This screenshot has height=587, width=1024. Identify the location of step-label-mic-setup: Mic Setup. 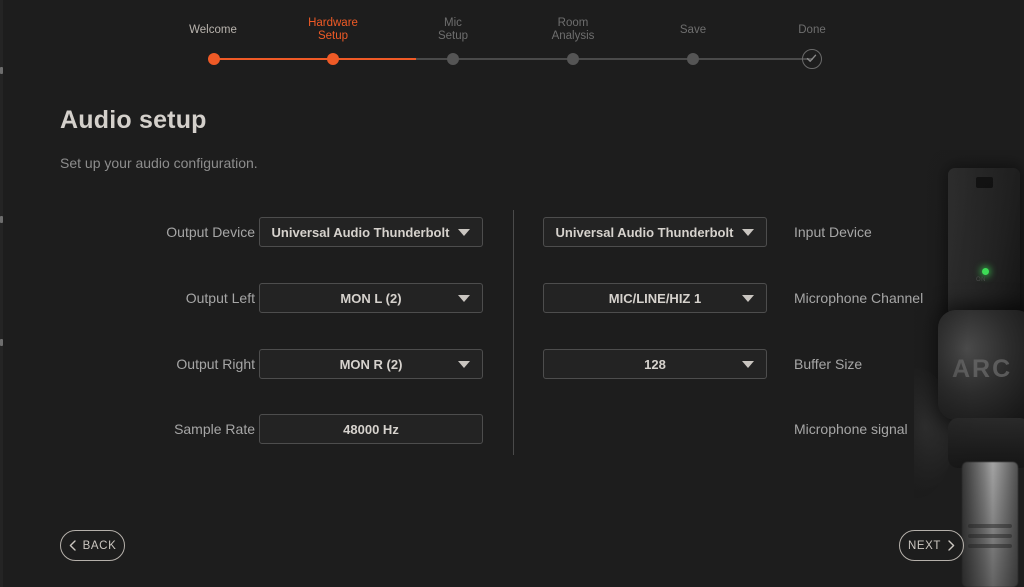
(453, 30).